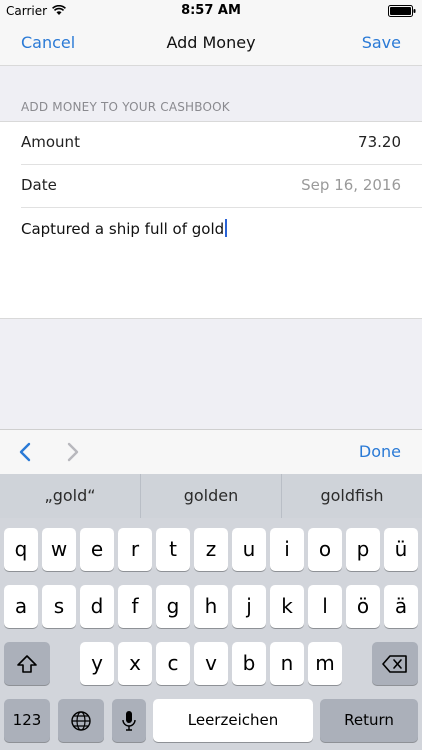 This screenshot has width=422, height=750. I want to click on numbers-key: 123, so click(27, 720).